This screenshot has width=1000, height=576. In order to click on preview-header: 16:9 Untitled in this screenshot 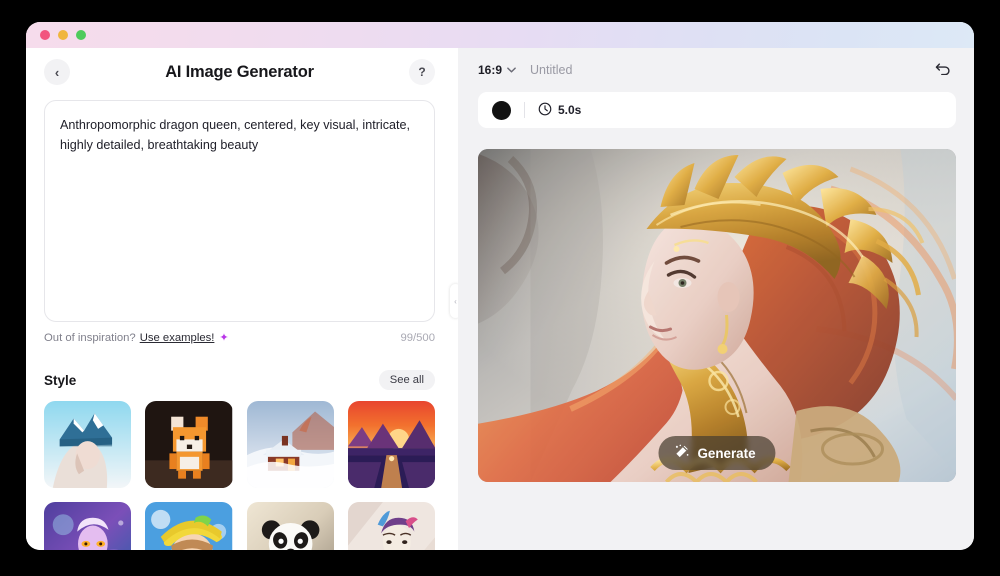, I will do `click(716, 70)`.